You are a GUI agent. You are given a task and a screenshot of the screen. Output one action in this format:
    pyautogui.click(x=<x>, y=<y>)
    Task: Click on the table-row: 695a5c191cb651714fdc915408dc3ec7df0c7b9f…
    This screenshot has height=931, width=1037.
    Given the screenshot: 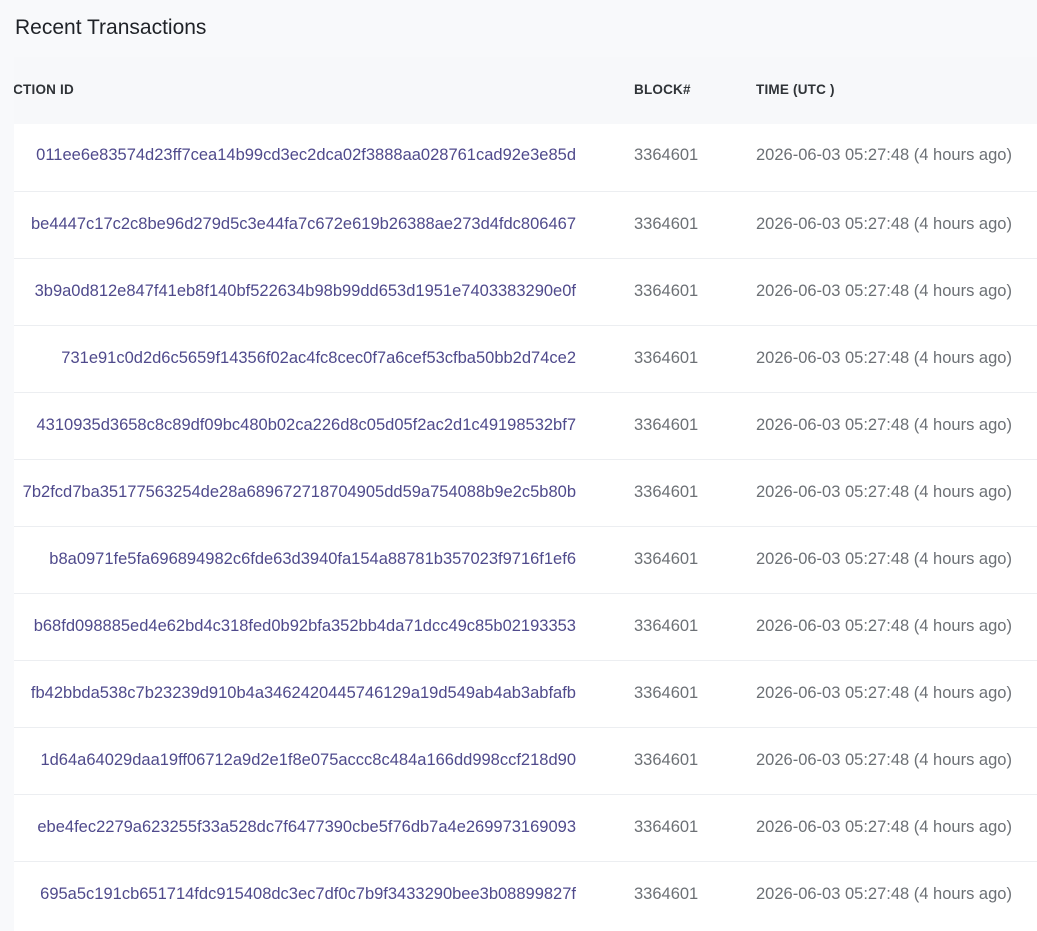 What is the action you would take?
    pyautogui.click(x=525, y=894)
    